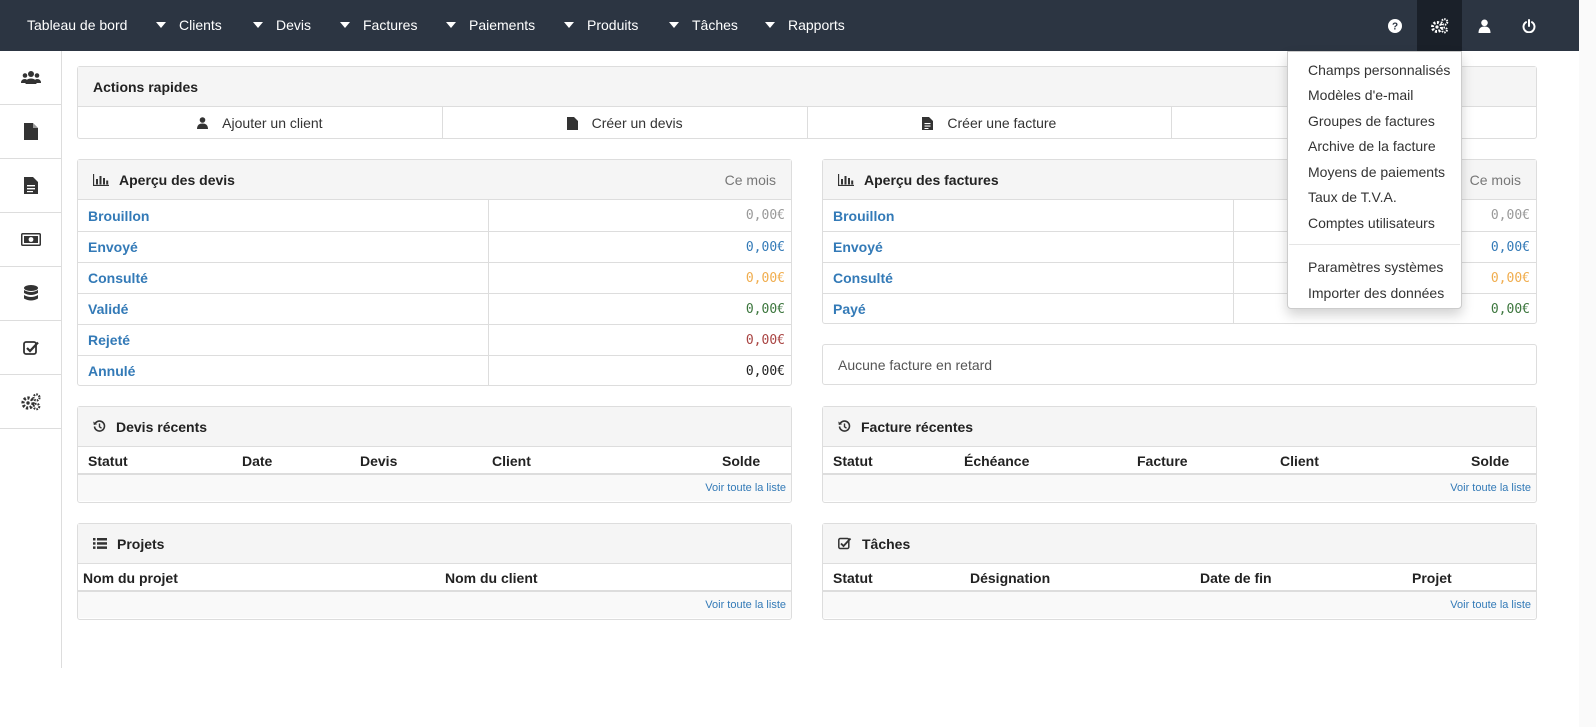 Image resolution: width=1596 pixels, height=727 pixels. What do you see at coordinates (30, 294) in the screenshot?
I see `sidebar-item-products` at bounding box center [30, 294].